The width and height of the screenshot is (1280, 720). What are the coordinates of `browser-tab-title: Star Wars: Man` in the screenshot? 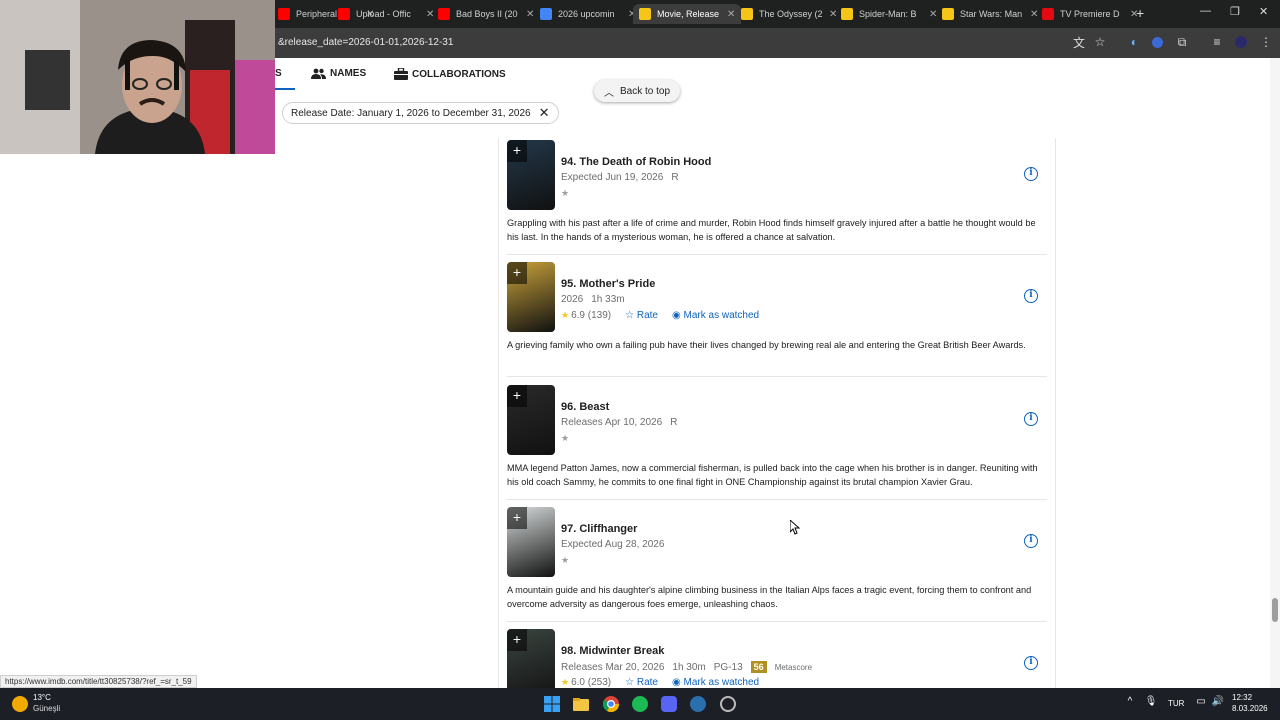 It's located at (991, 14).